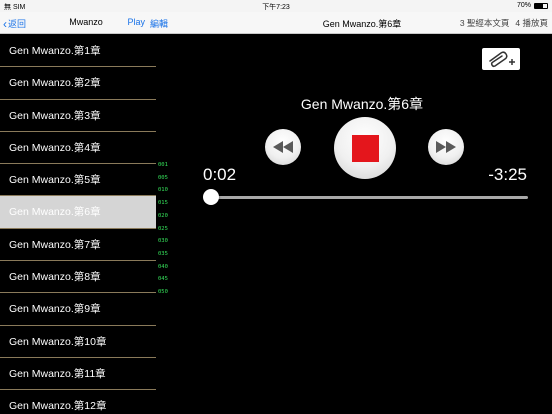 Image resolution: width=552 pixels, height=414 pixels. I want to click on index-label: 030, so click(163, 241).